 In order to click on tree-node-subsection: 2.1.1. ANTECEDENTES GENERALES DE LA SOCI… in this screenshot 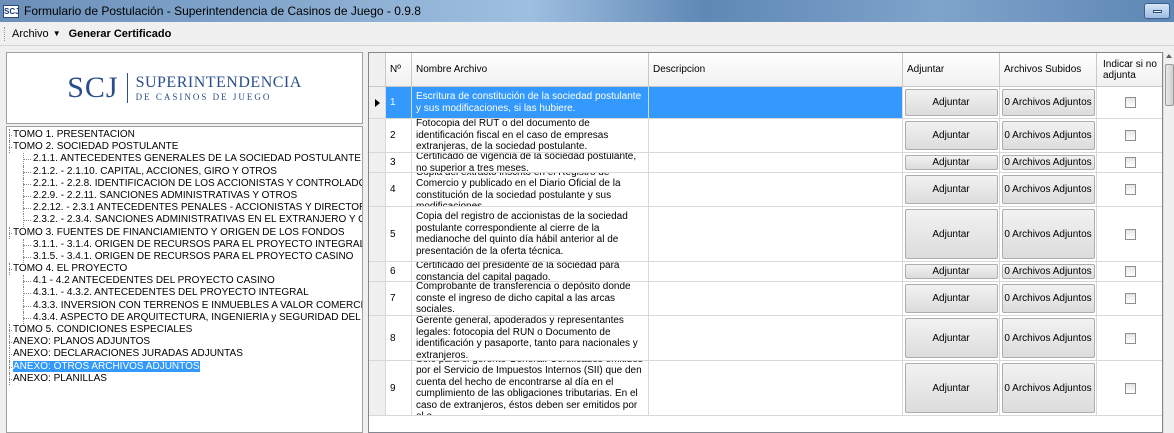, I will do `click(184, 159)`.